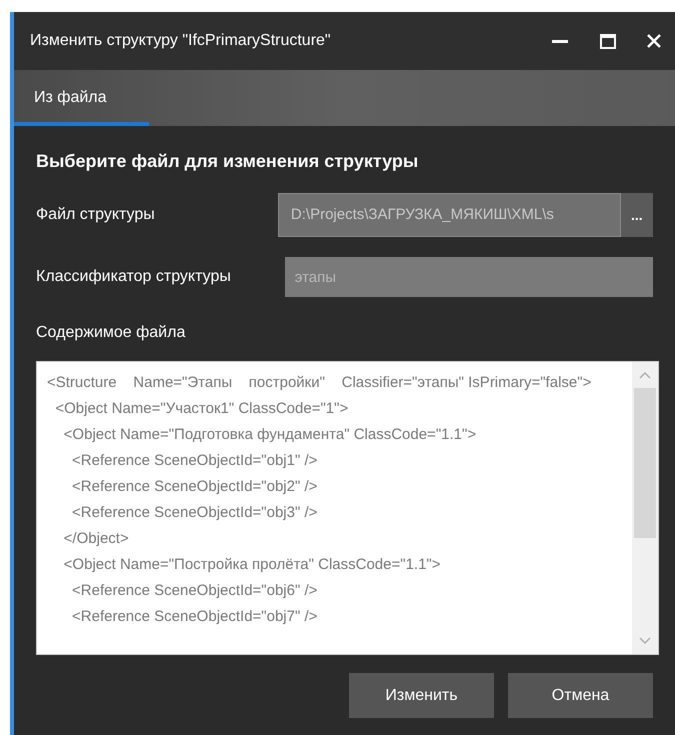 This screenshot has width=675, height=735. What do you see at coordinates (654, 41) in the screenshot?
I see `close-icon` at bounding box center [654, 41].